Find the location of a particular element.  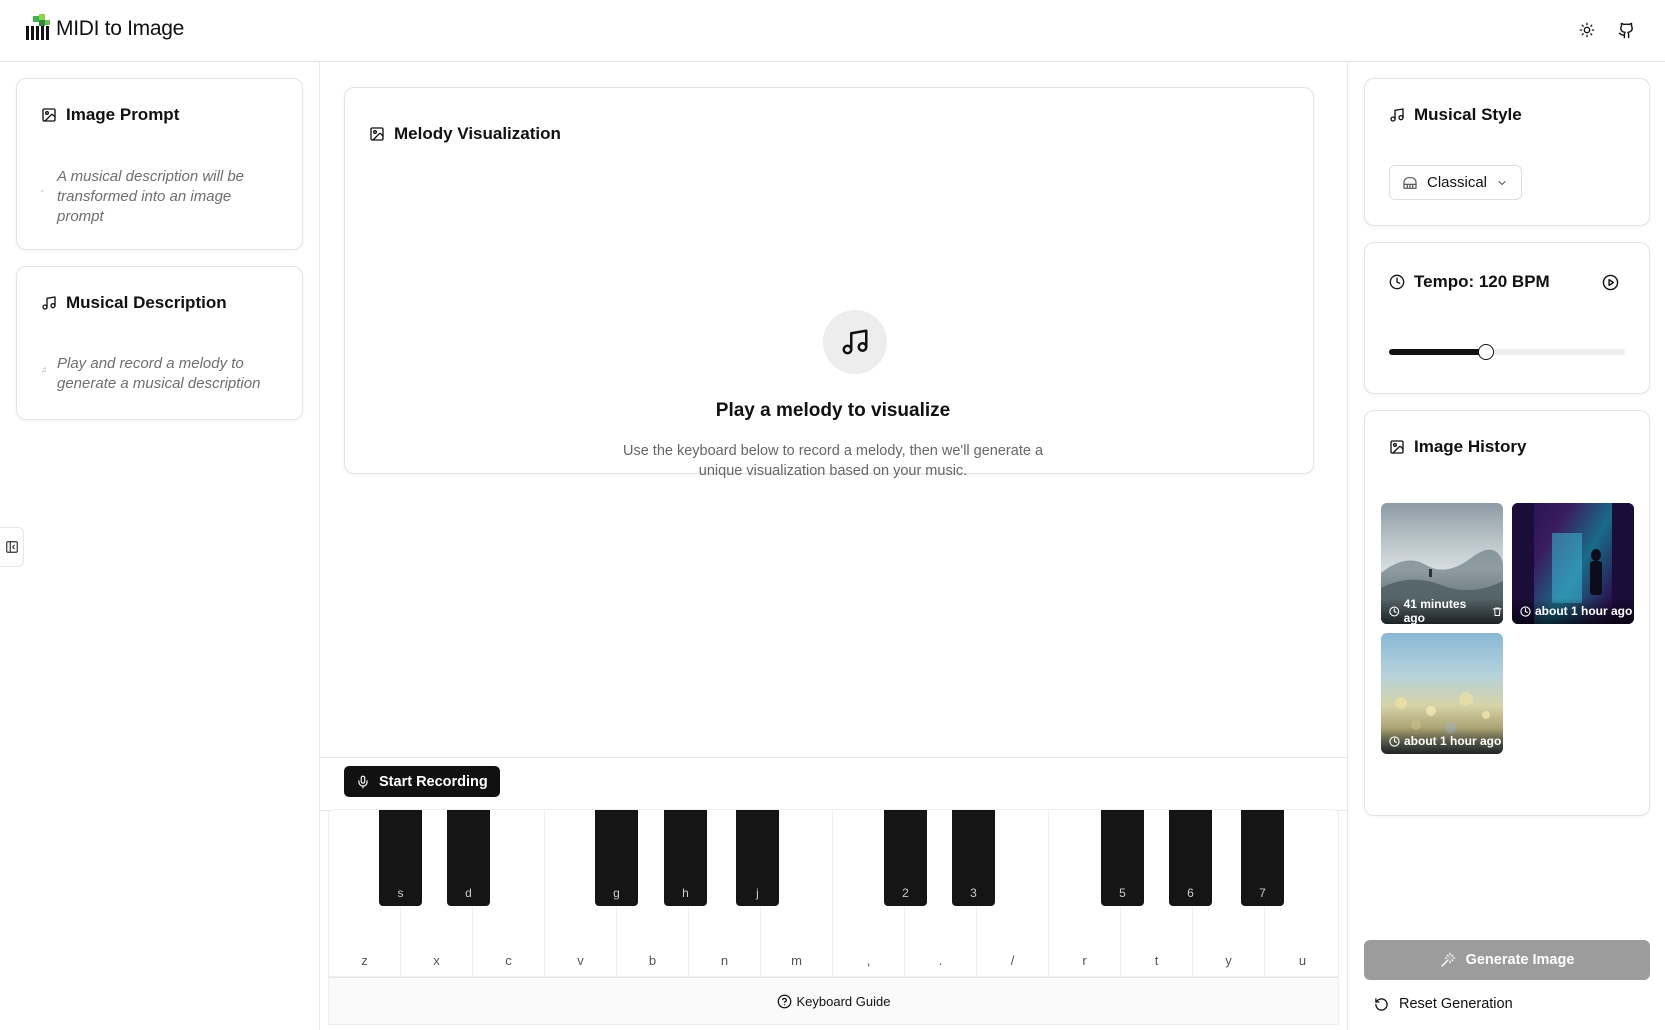

piano-icon is located at coordinates (1410, 182).